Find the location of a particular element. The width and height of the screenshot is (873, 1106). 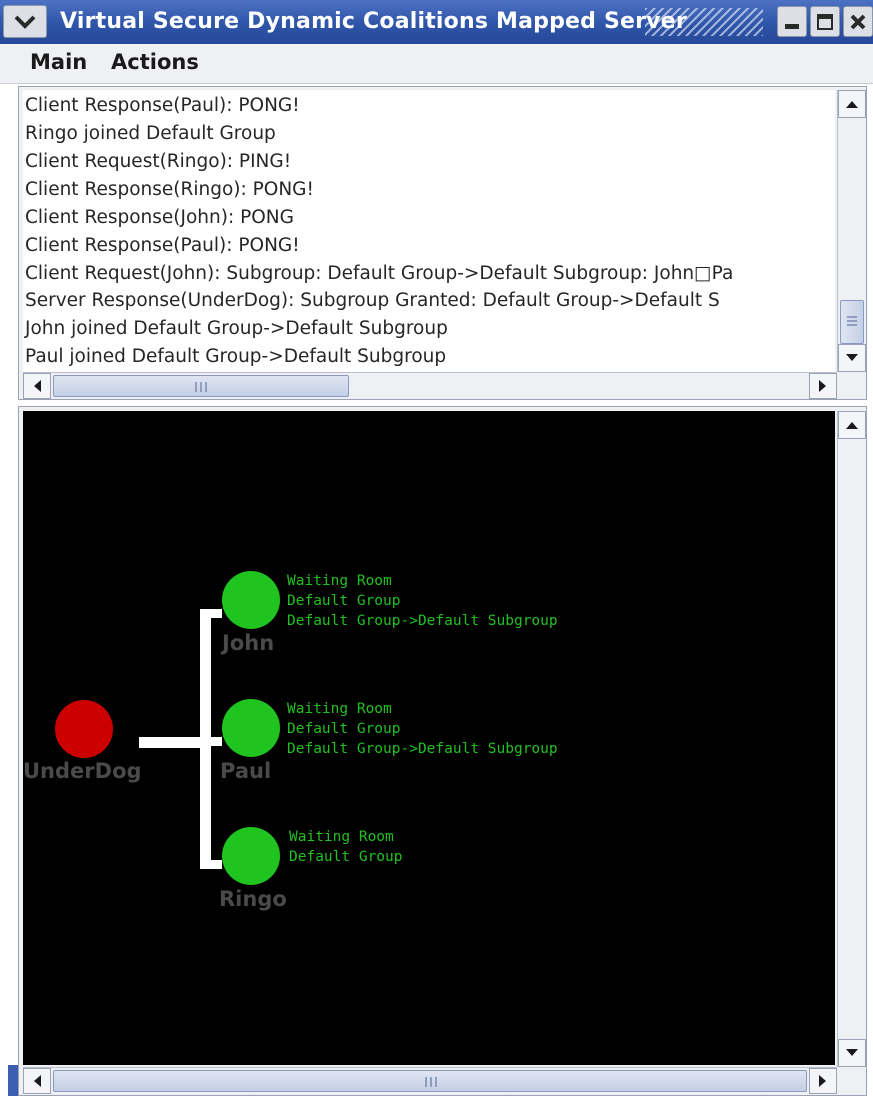

root-connector is located at coordinates (172, 742).